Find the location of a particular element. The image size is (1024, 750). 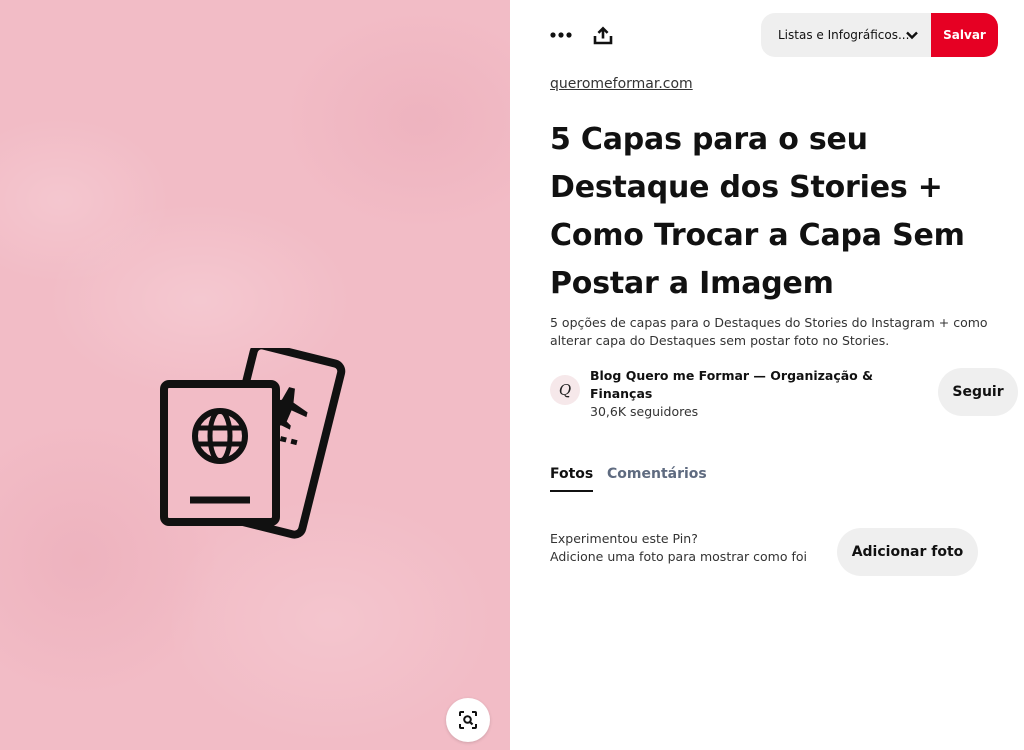

chevron-down-icon is located at coordinates (912, 35).